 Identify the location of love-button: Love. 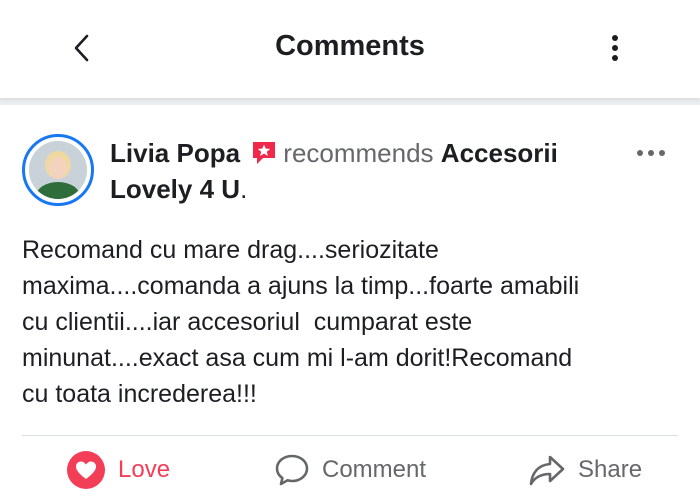
(118, 470).